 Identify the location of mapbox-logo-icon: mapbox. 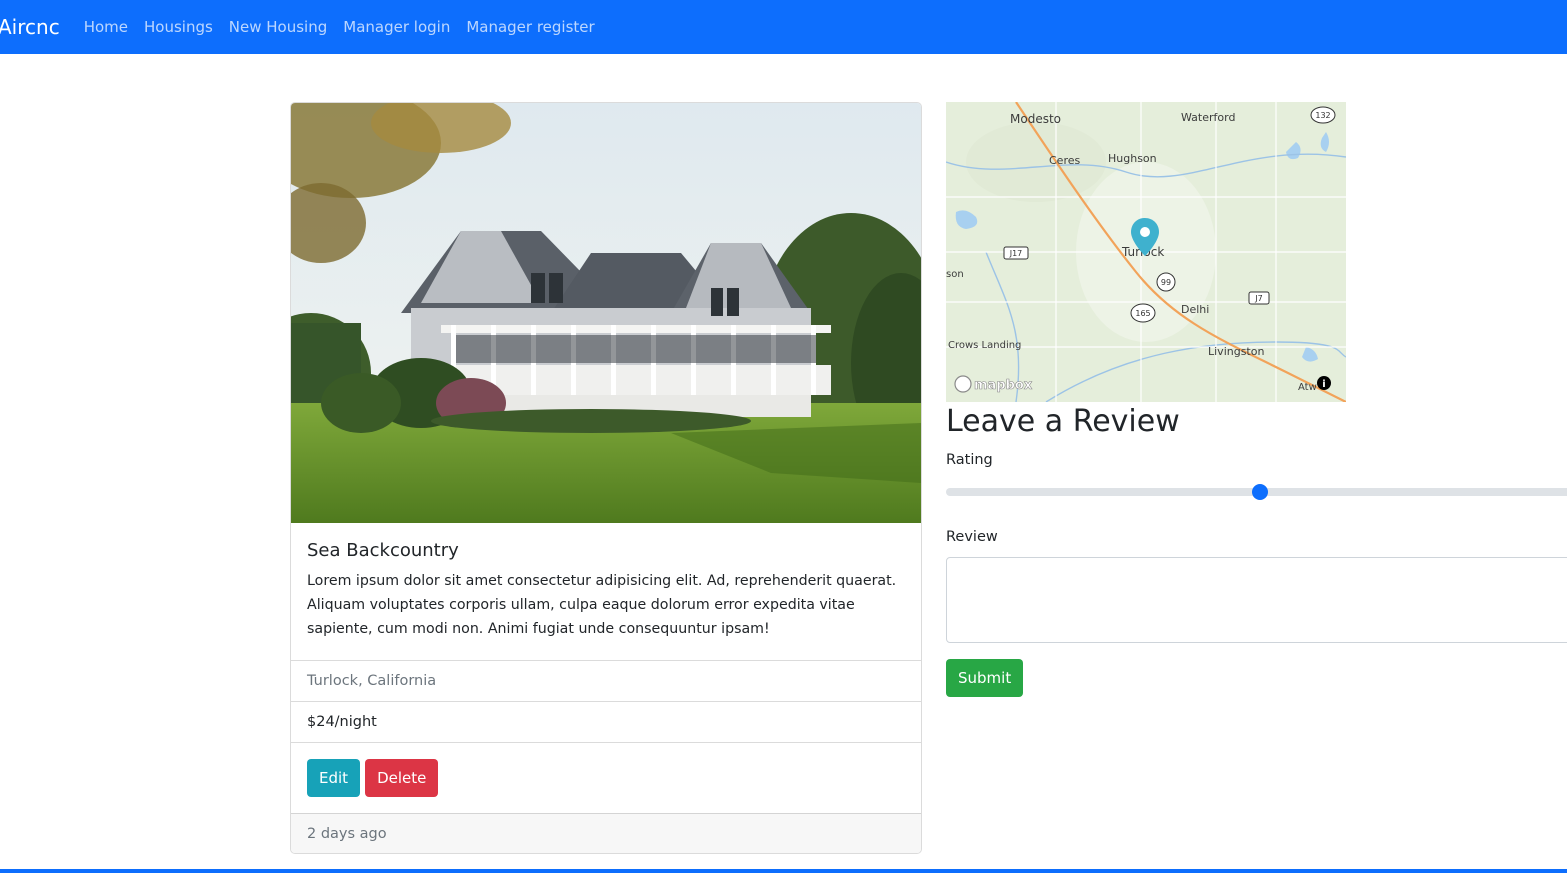
(993, 384).